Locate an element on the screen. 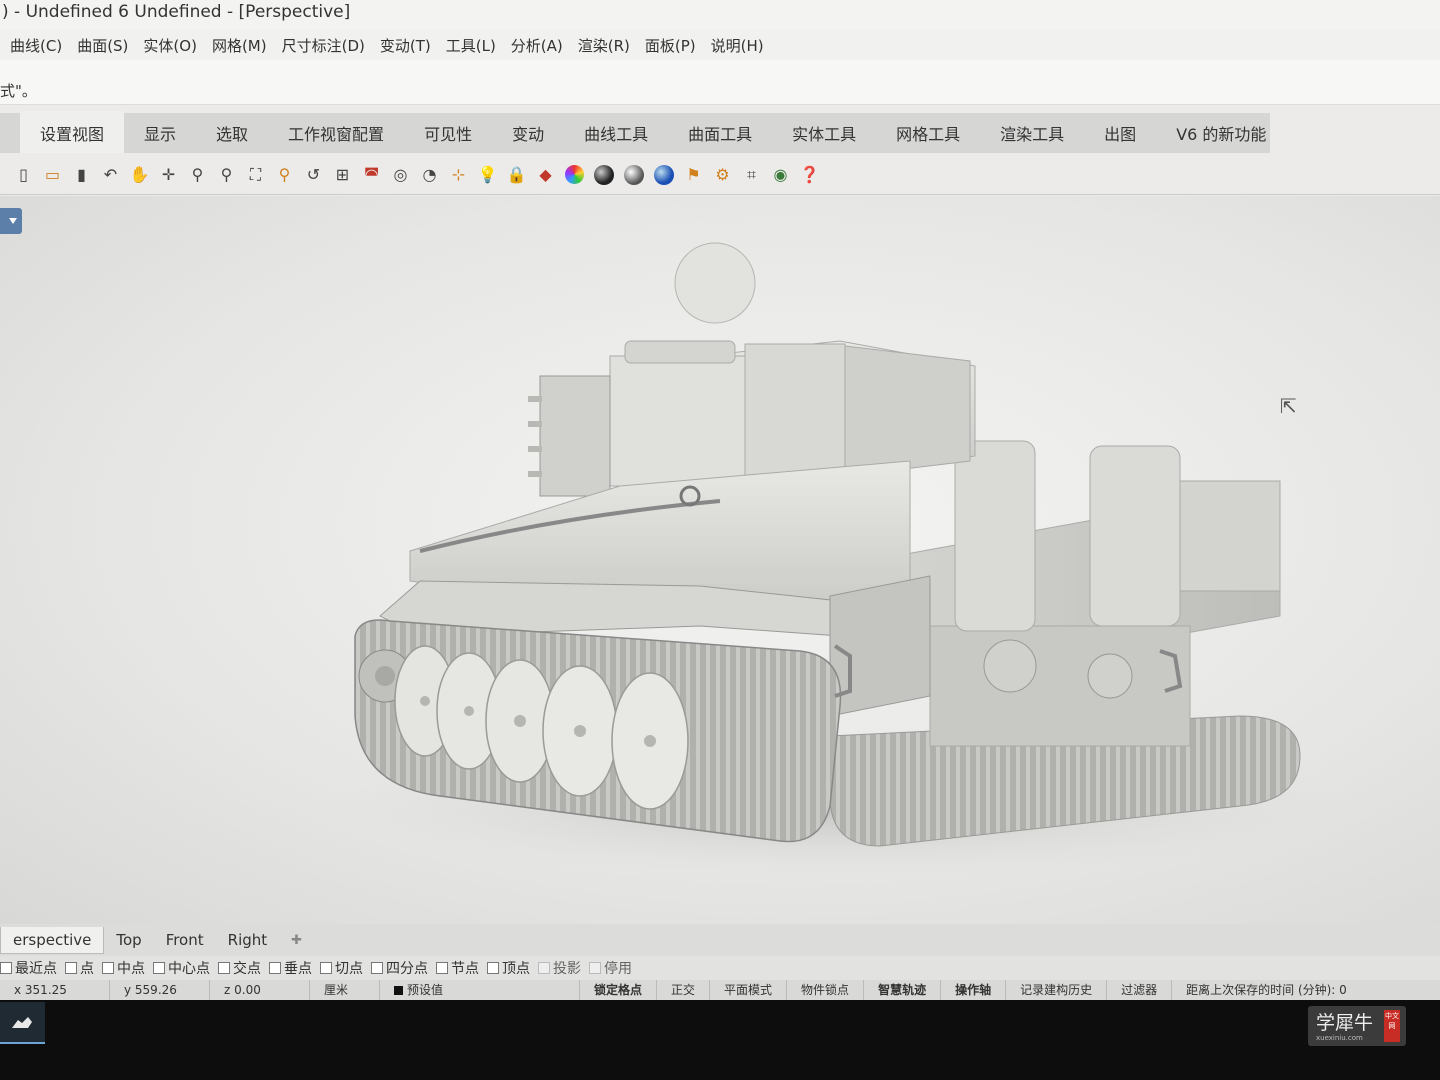 The image size is (1440, 1080). rendered-sphere-icon is located at coordinates (634, 174).